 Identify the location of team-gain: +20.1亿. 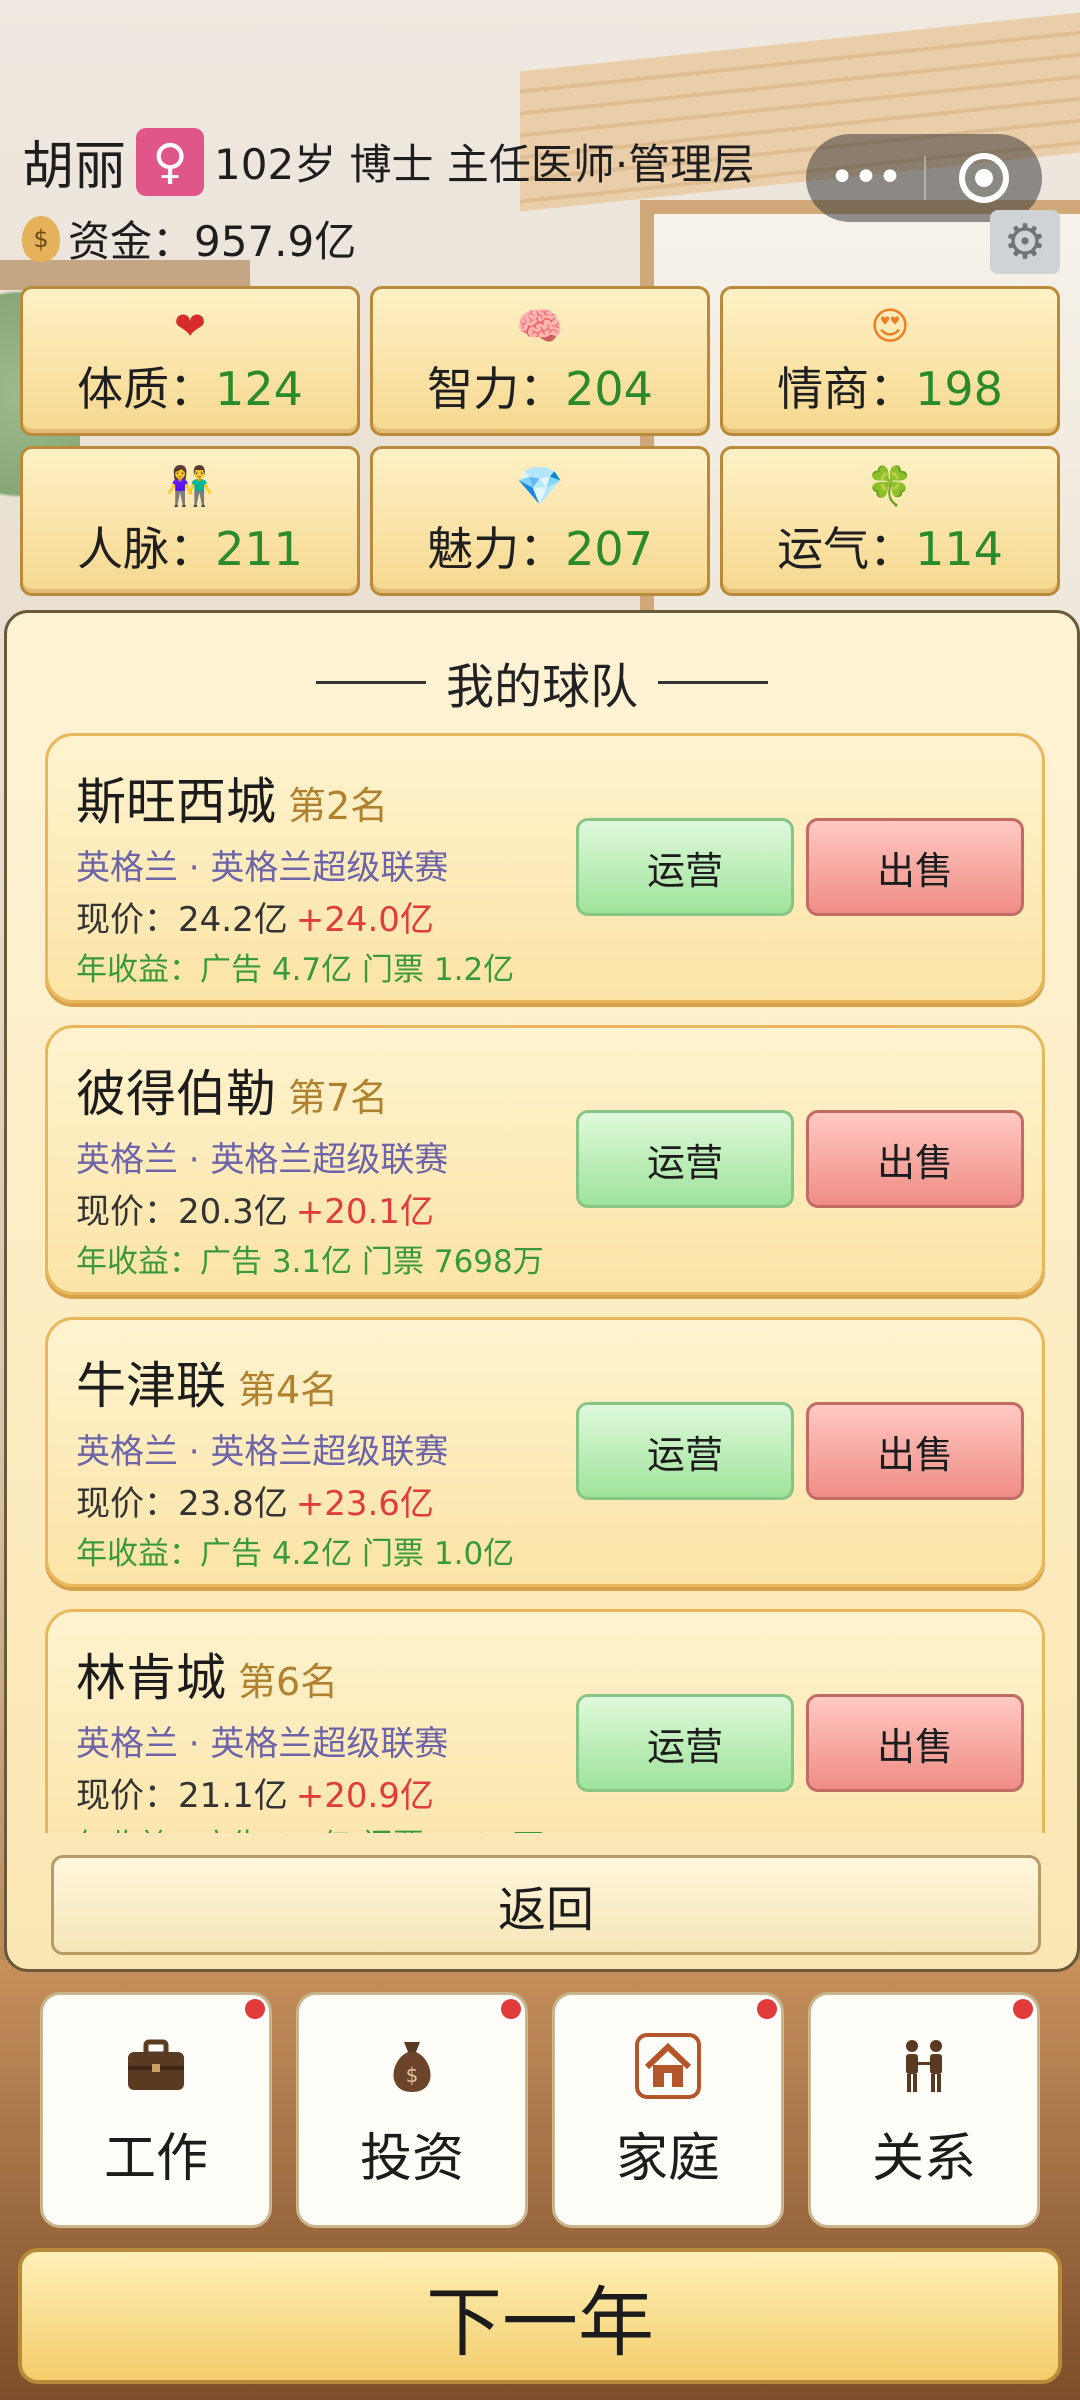
(364, 1212).